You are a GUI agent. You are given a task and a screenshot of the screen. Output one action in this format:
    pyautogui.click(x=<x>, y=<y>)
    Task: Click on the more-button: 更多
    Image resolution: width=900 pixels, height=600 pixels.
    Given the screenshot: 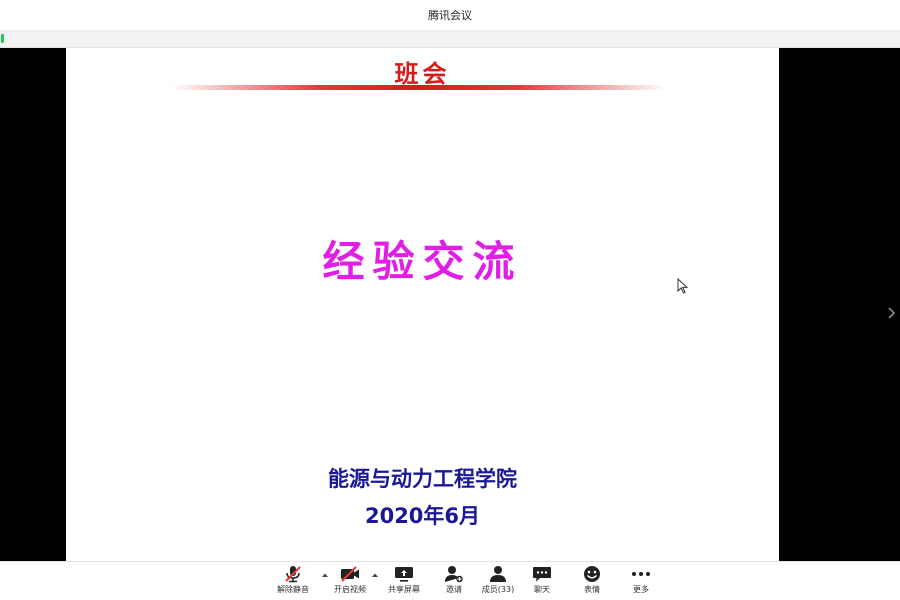 What is the action you would take?
    pyautogui.click(x=641, y=582)
    